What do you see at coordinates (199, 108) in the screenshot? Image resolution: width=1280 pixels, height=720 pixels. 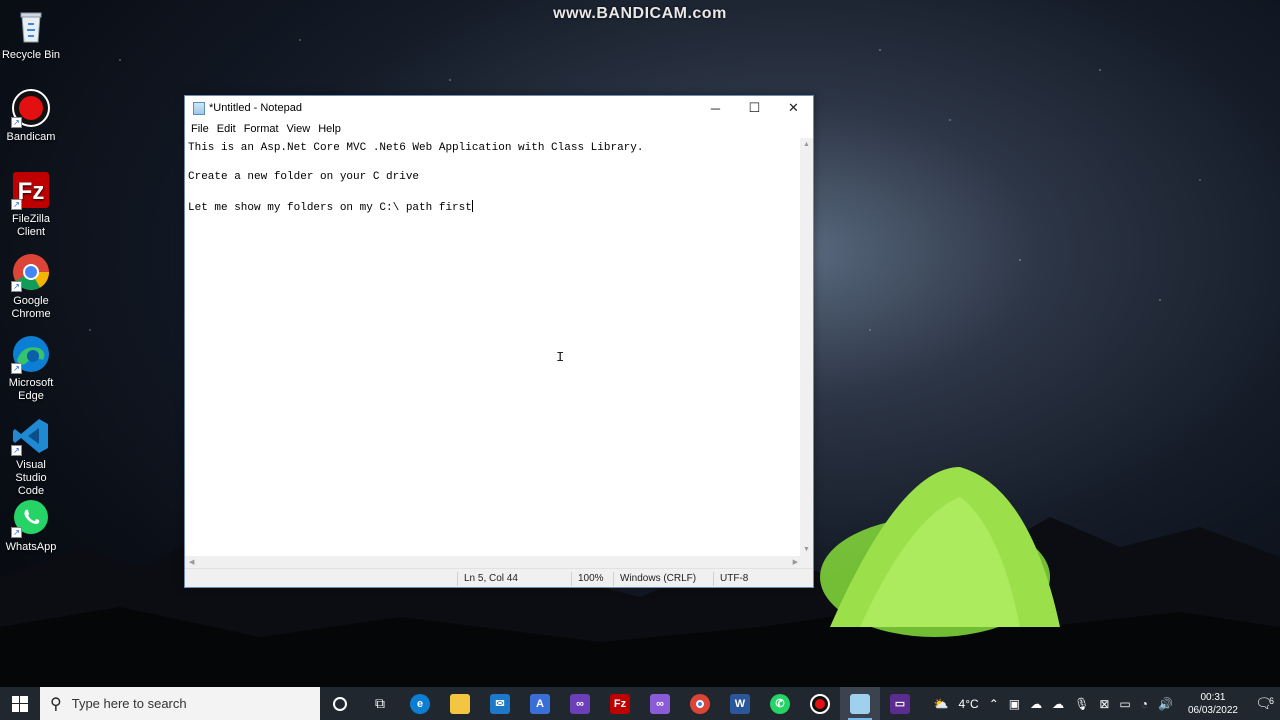 I see `notepad-icon` at bounding box center [199, 108].